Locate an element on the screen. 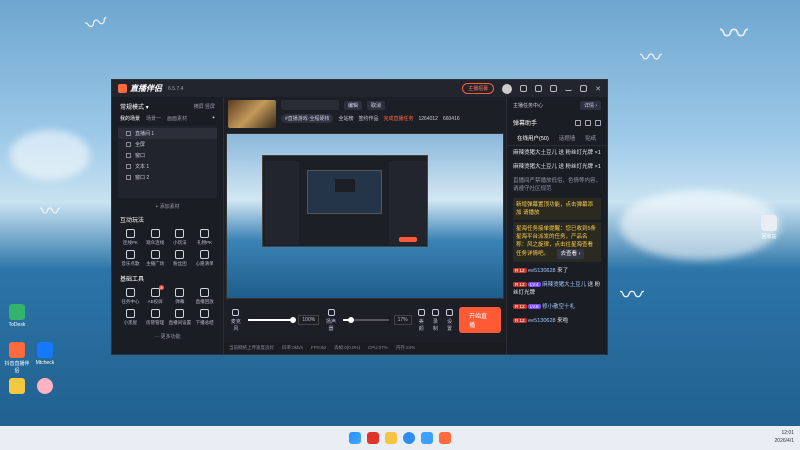 The width and height of the screenshot is (800, 450). chat-message: R 12 ee5130628 来啦 is located at coordinates (557, 321).